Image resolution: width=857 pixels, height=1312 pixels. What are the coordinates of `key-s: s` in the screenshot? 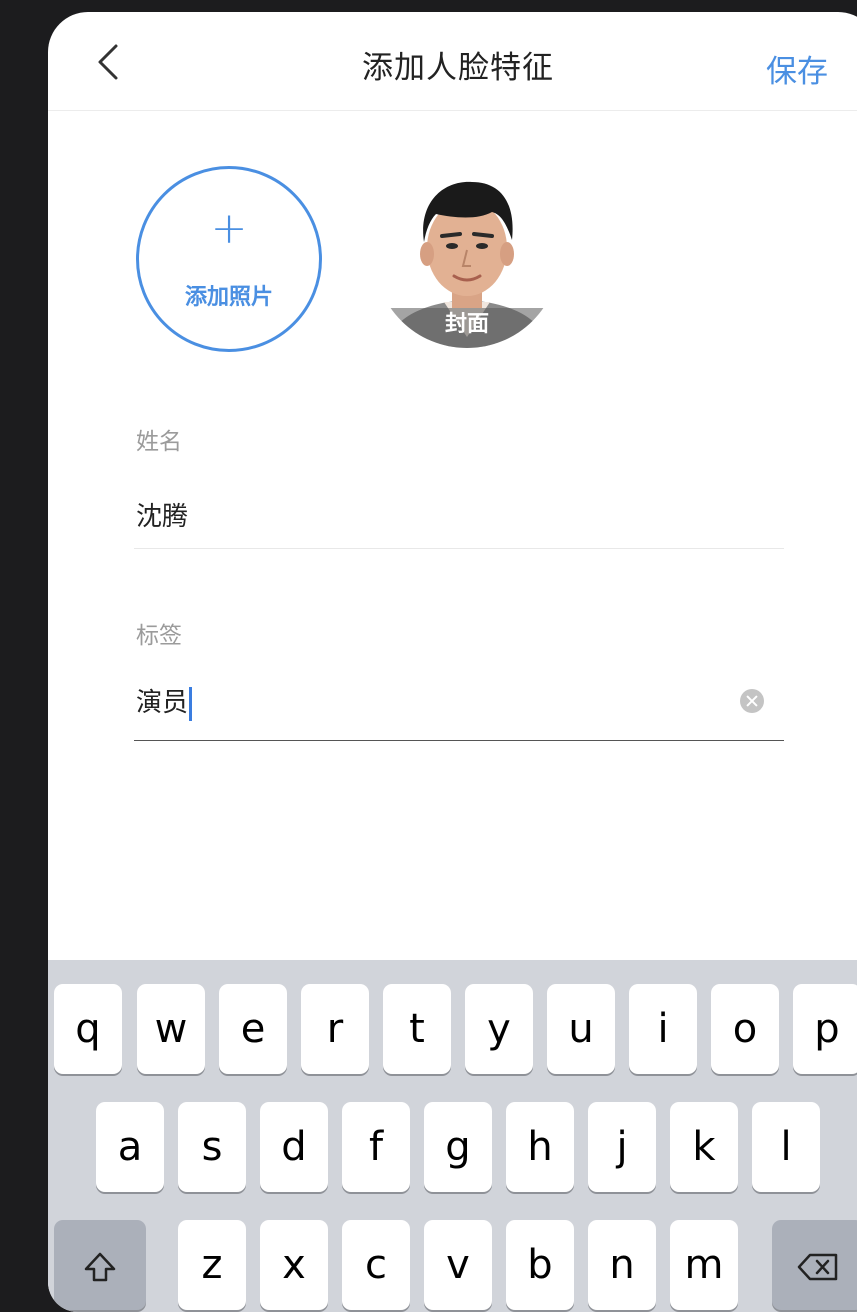 It's located at (212, 1147).